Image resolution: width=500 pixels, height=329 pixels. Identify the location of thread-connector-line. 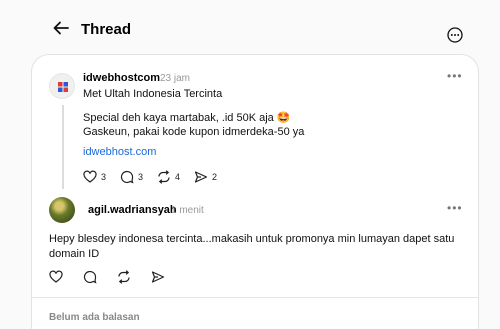
(63, 147).